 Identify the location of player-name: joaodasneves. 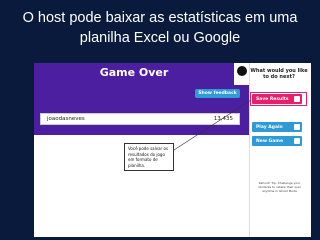
(66, 119).